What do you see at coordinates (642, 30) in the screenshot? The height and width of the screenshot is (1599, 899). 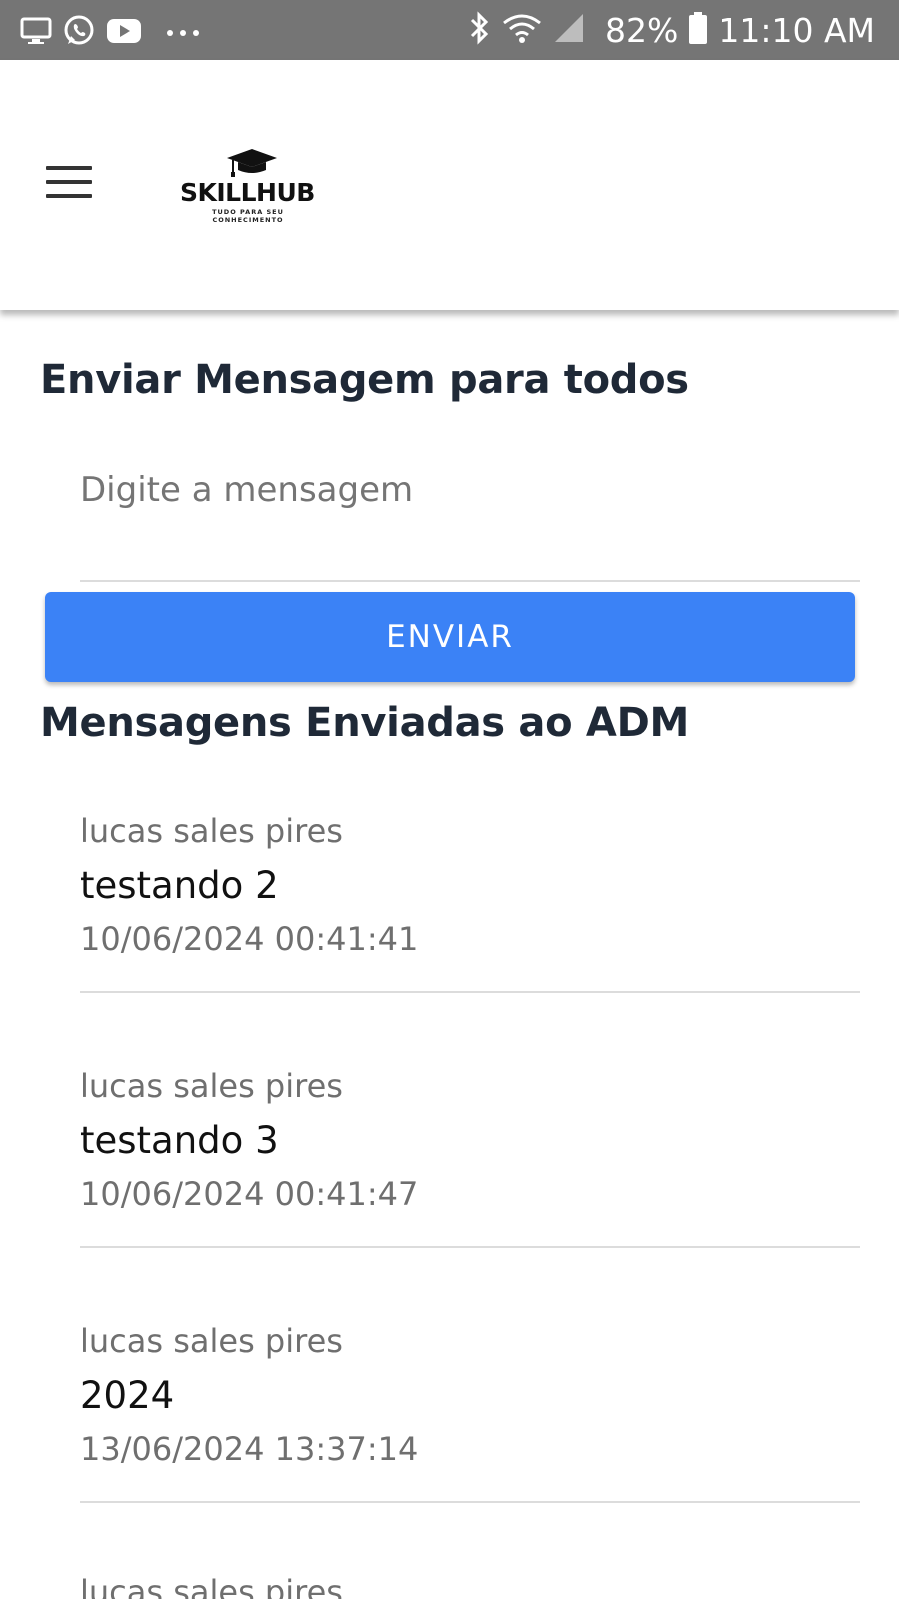 I see `battery-percentage: 82%` at bounding box center [642, 30].